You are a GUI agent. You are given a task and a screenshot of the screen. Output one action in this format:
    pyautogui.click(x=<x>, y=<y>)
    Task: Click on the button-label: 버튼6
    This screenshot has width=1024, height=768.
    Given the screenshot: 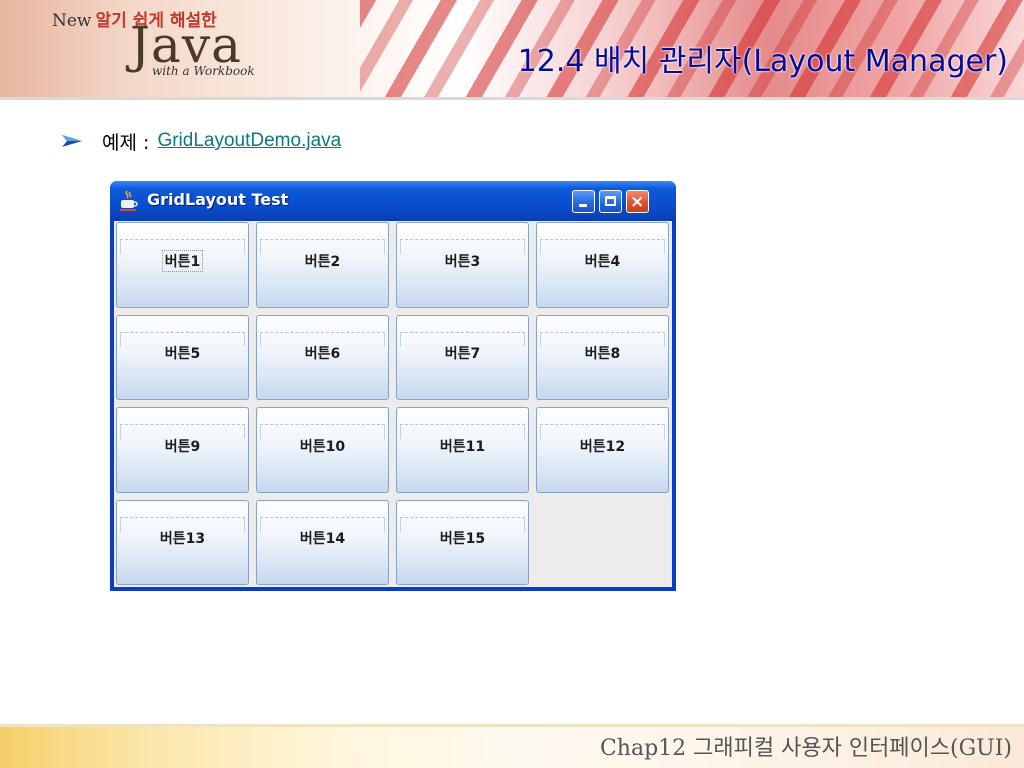 What is the action you would take?
    pyautogui.click(x=322, y=354)
    